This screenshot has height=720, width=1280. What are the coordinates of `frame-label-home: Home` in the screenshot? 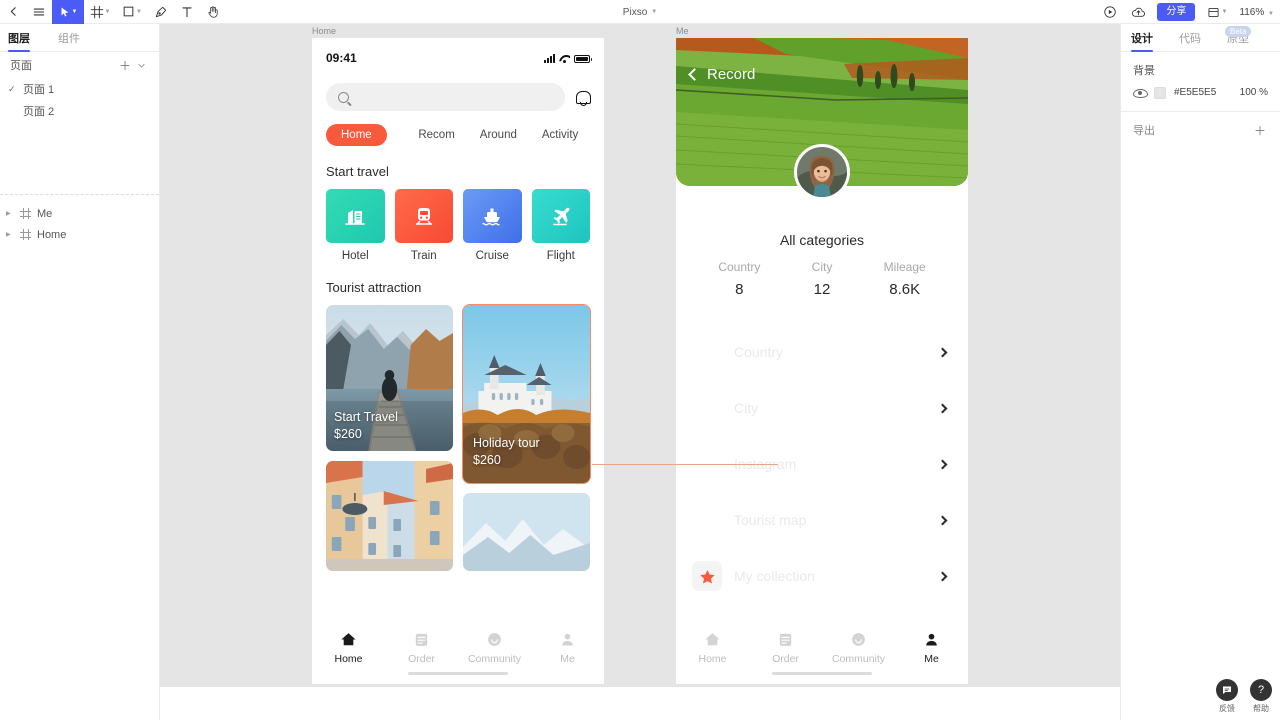 It's located at (324, 31).